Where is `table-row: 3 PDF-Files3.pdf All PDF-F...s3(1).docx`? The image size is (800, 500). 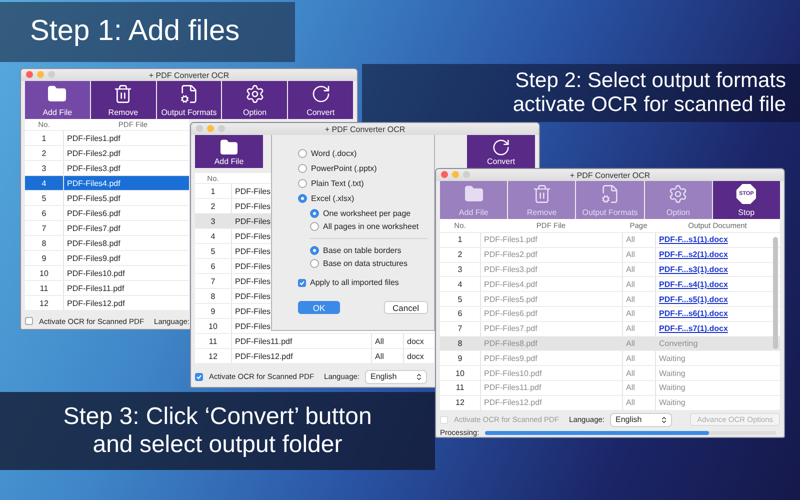
table-row: 3 PDF-Files3.pdf All PDF-F...s3(1).docx is located at coordinates (610, 270).